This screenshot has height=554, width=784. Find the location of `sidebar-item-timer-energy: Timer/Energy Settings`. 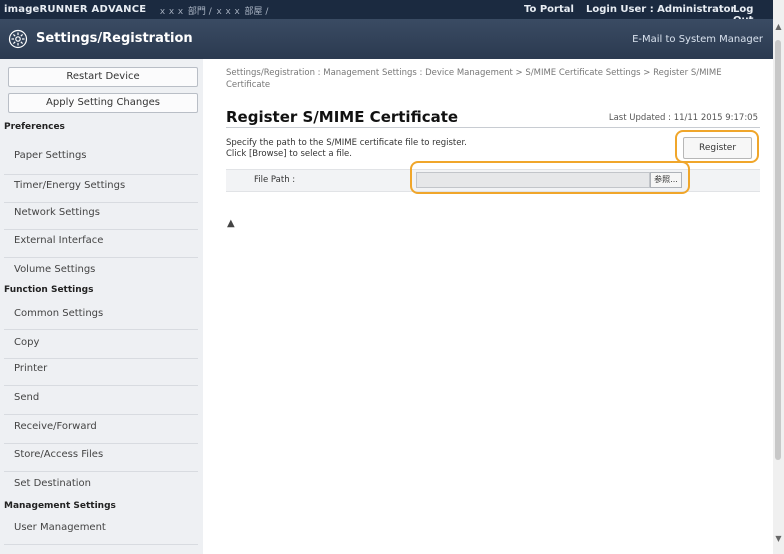

sidebar-item-timer-energy: Timer/Energy Settings is located at coordinates (69, 185).